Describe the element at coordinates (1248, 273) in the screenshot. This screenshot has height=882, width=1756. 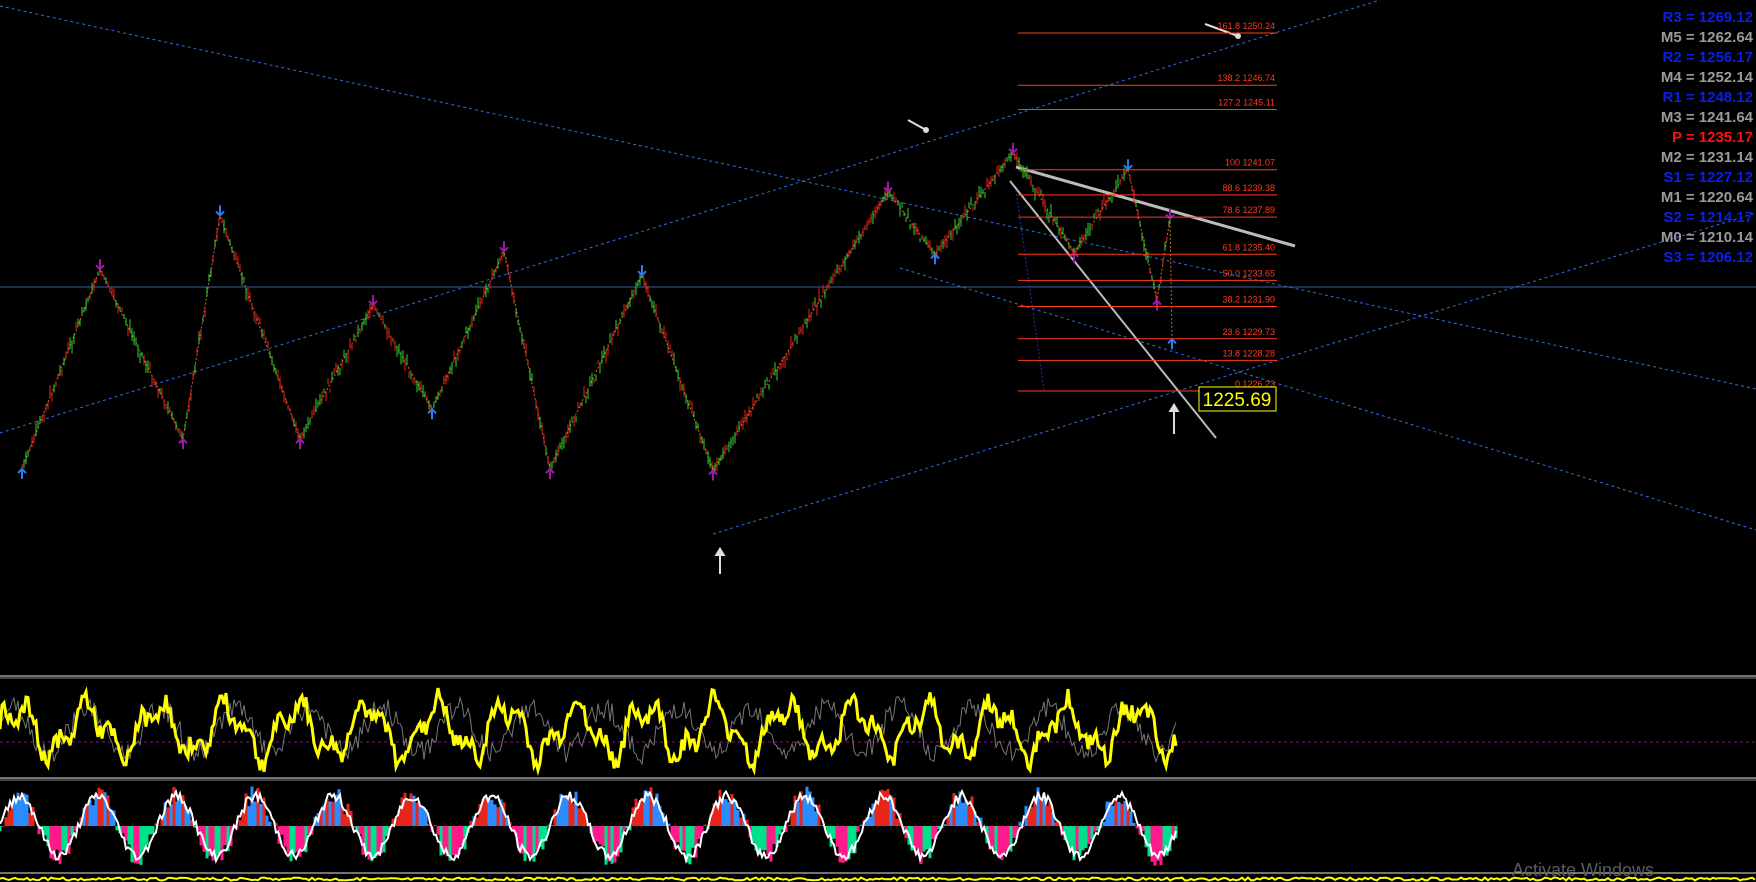
I see `fib-level-label: 50.0 1233.65` at that location.